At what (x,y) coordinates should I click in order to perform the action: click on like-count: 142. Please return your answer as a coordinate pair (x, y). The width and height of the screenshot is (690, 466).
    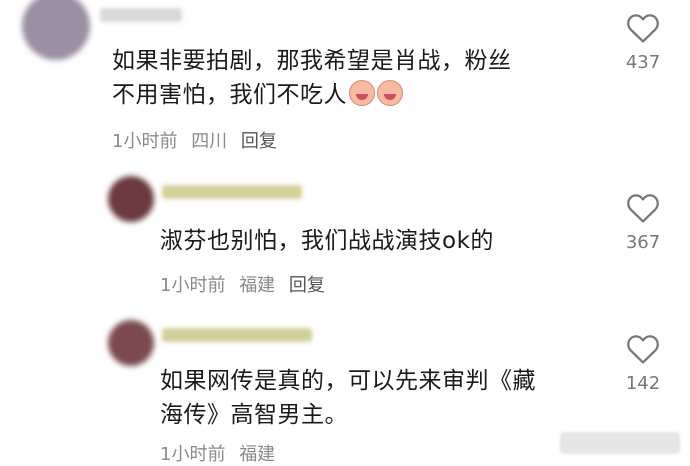
    Looking at the image, I should click on (643, 383).